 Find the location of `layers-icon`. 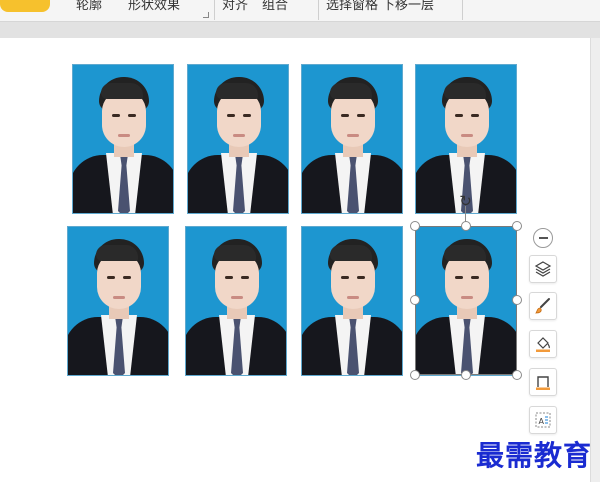

layers-icon is located at coordinates (543, 269).